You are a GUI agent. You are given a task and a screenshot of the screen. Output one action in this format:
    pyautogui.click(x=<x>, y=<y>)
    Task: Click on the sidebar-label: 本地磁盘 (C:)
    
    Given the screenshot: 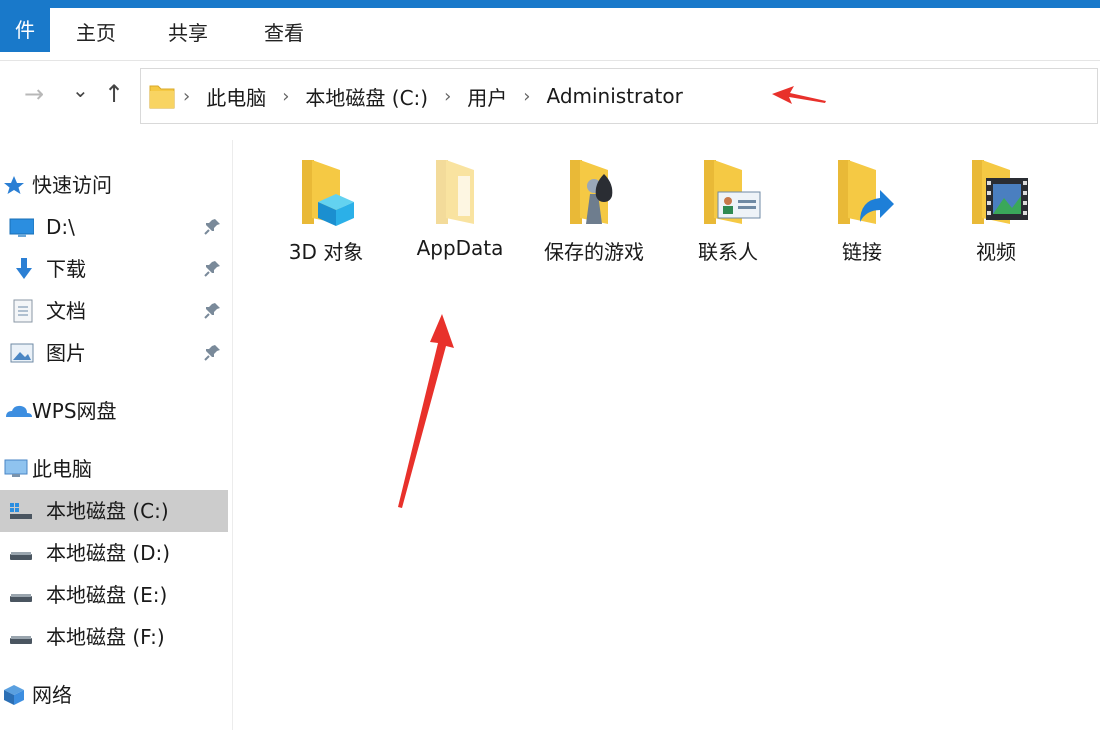 What is the action you would take?
    pyautogui.click(x=107, y=511)
    